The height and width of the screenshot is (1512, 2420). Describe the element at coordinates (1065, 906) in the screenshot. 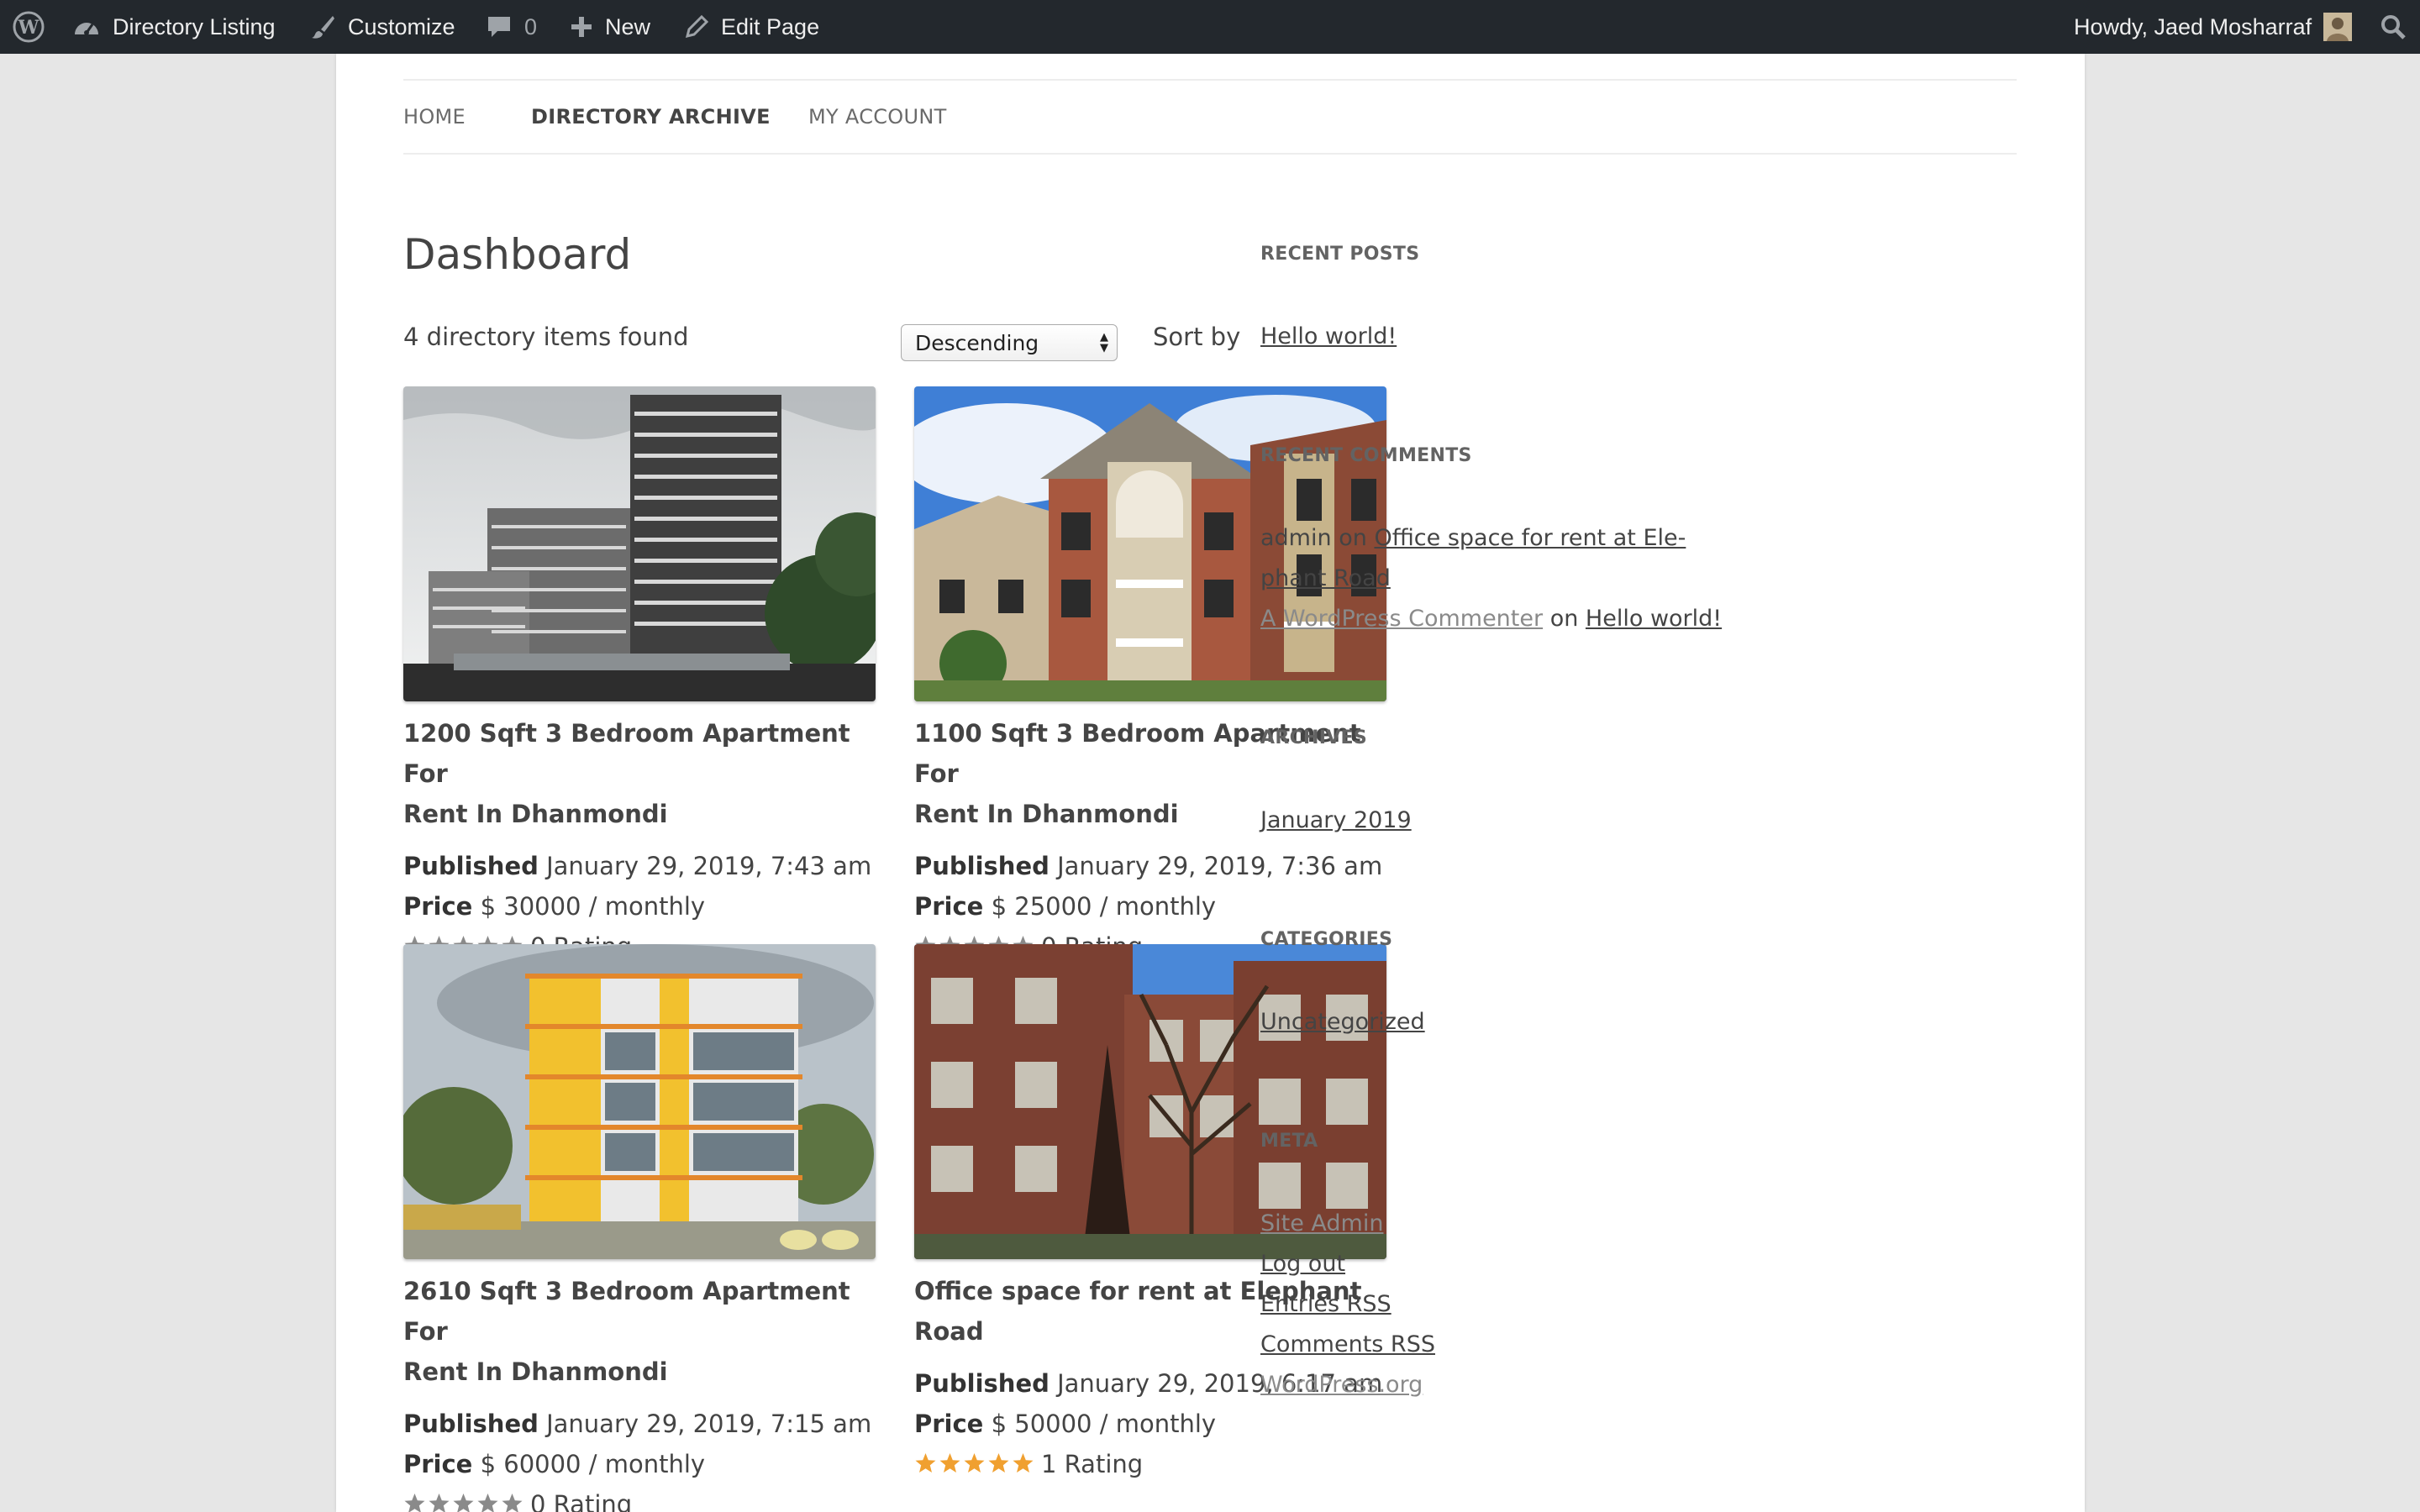

I see `listing-price: Price $ 25000 / monthly` at that location.